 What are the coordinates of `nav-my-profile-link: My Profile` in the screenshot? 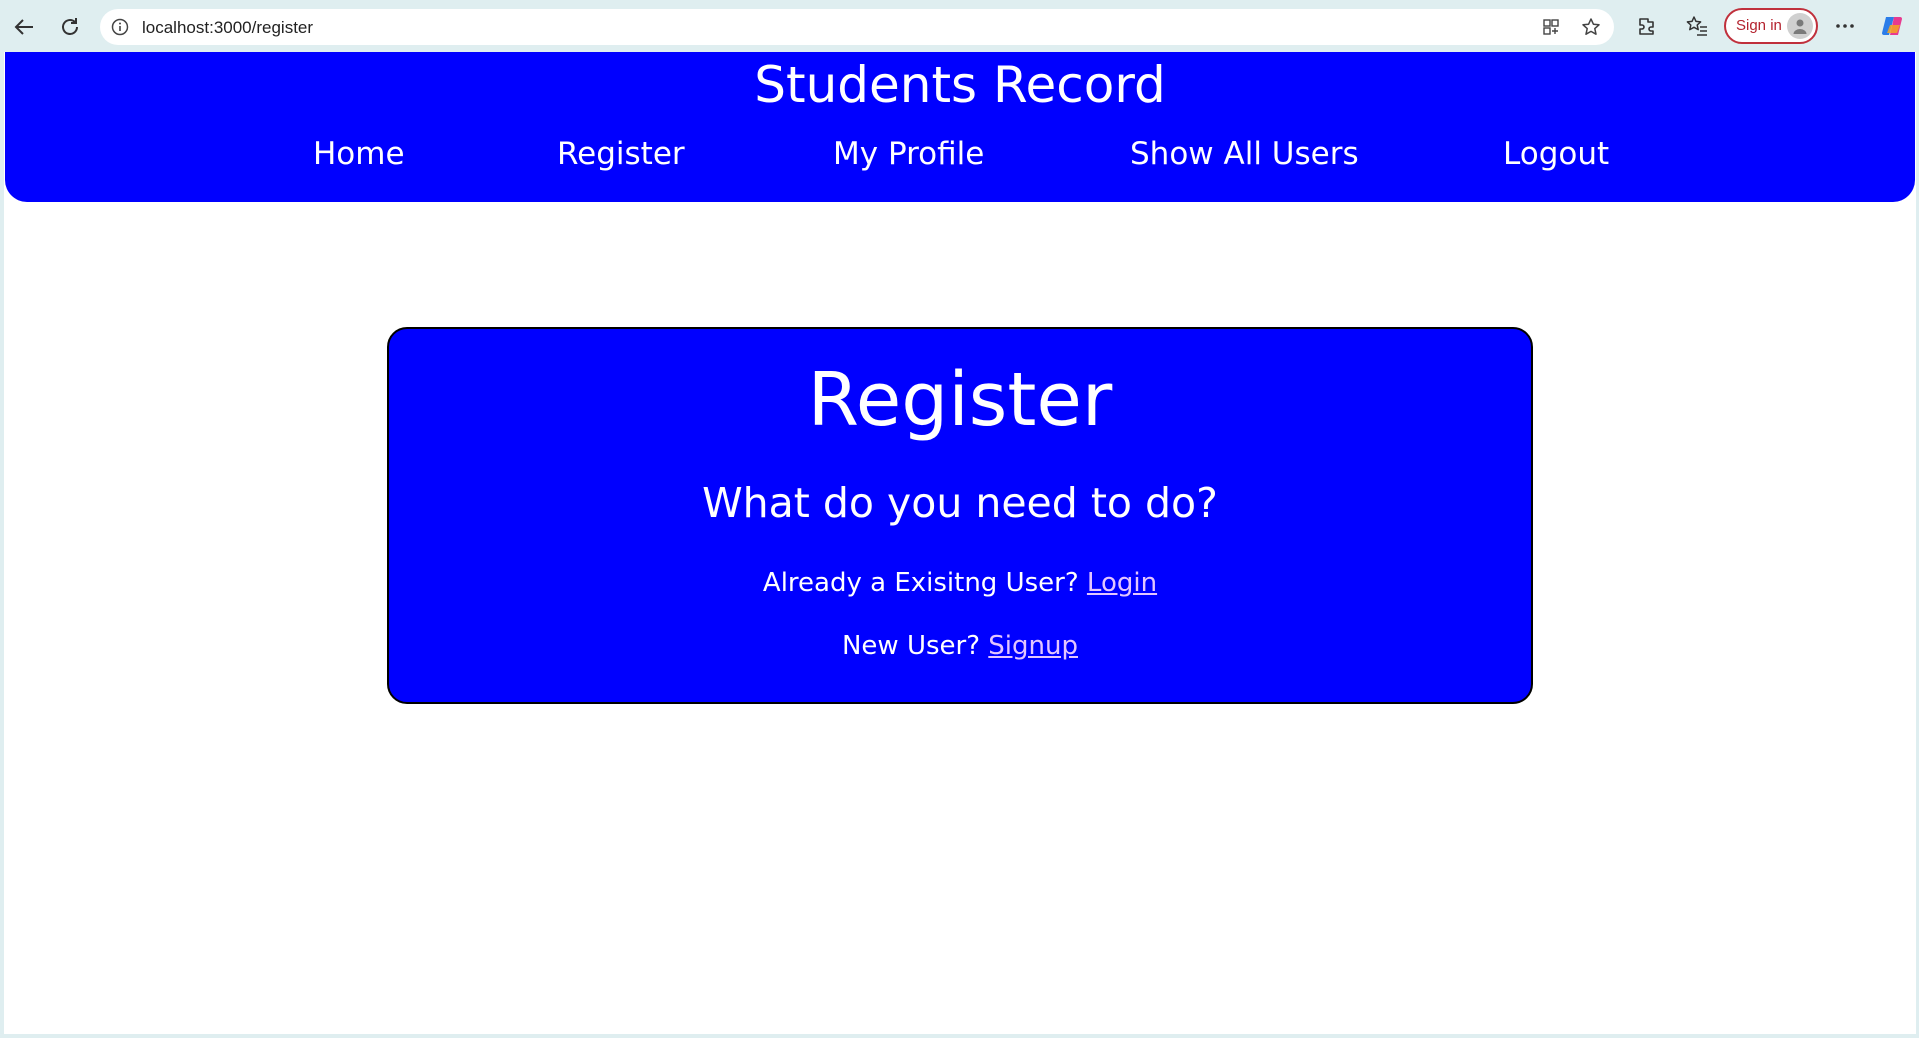 It's located at (908, 154).